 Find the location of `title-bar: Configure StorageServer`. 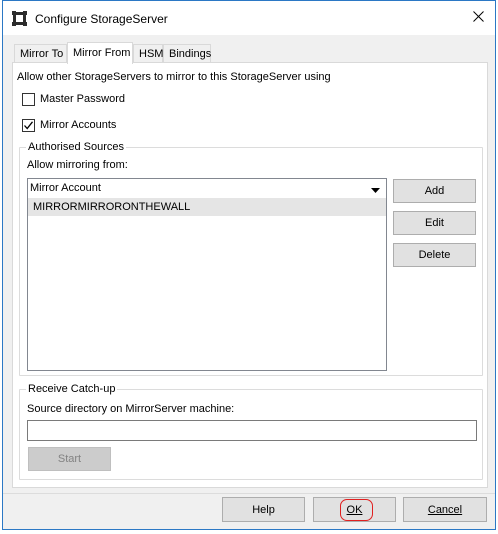

title-bar: Configure StorageServer is located at coordinates (249, 18).